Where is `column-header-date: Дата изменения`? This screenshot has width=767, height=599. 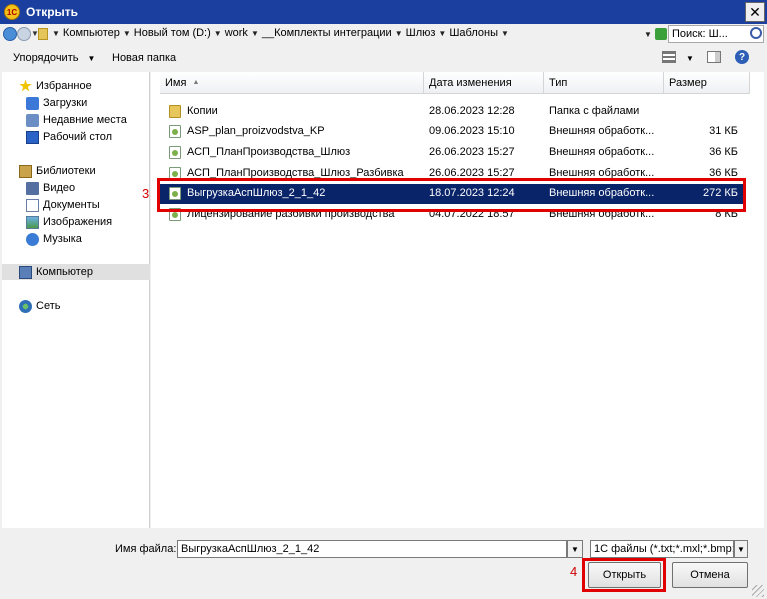 column-header-date: Дата изменения is located at coordinates (484, 83).